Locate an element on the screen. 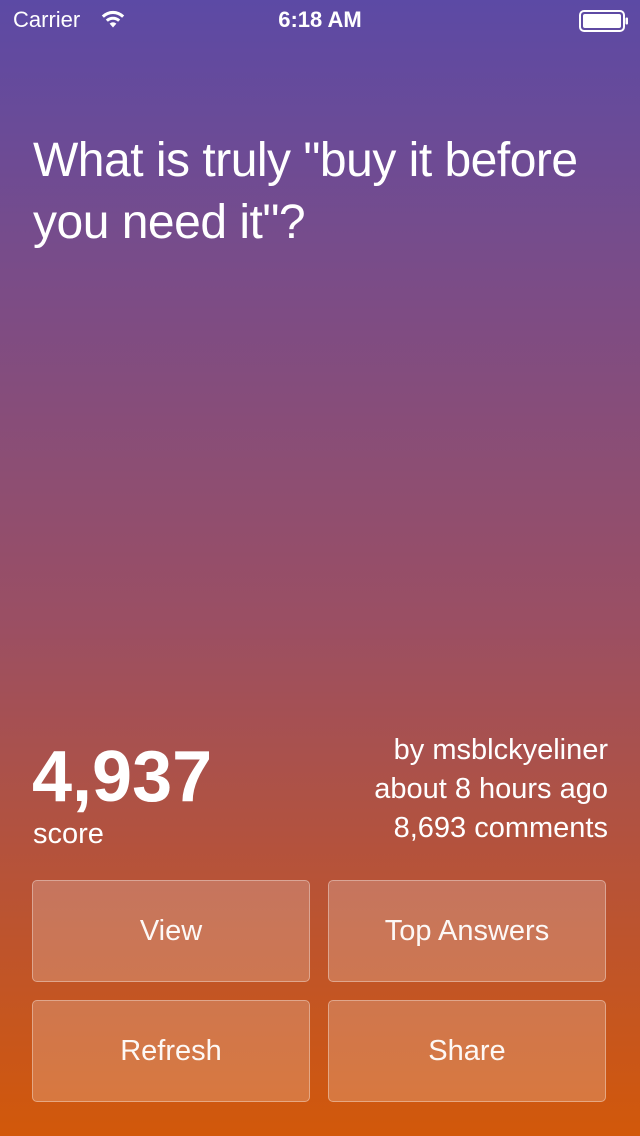 Image resolution: width=640 pixels, height=1136 pixels. view-button-label: View is located at coordinates (171, 930).